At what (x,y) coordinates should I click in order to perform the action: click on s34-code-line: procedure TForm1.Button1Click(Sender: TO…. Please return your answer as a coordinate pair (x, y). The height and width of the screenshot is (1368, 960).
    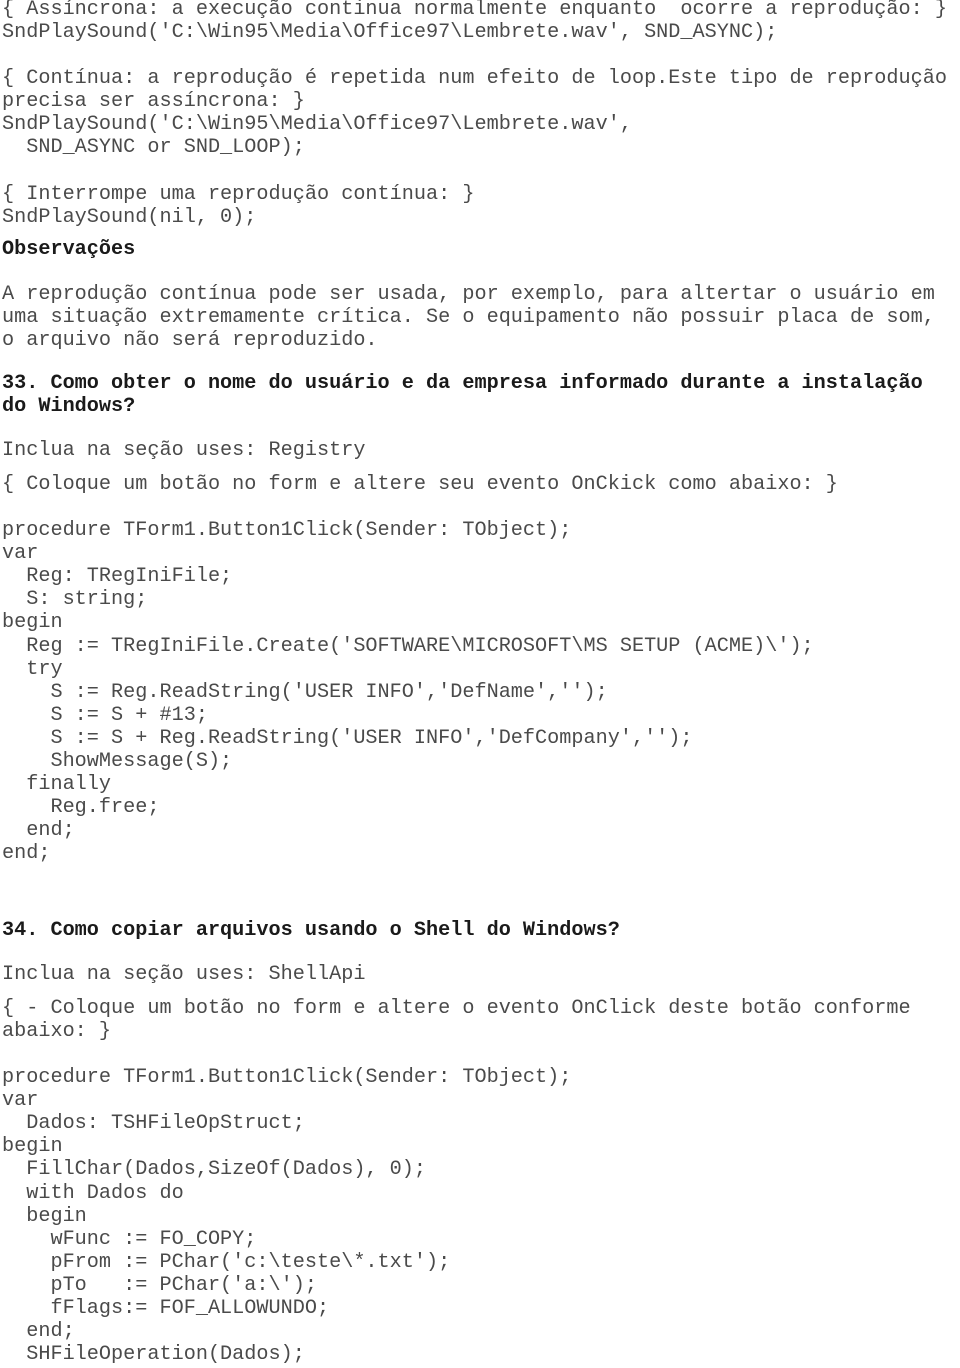
    Looking at the image, I should click on (287, 1077).